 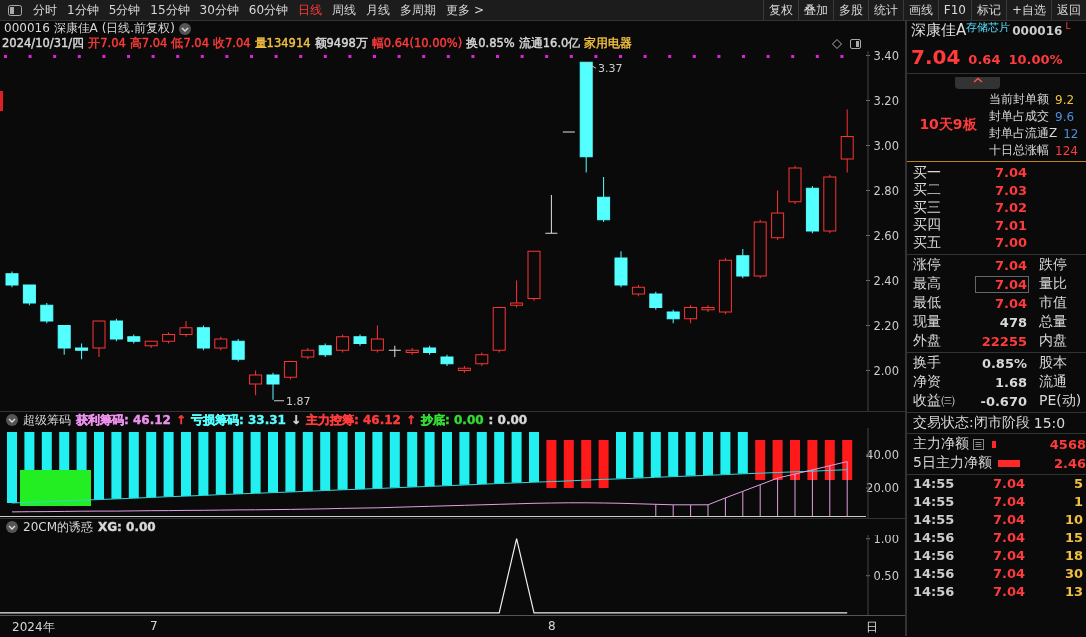 I want to click on indicator-value: 亏损筹码: 33.31, so click(x=238, y=420).